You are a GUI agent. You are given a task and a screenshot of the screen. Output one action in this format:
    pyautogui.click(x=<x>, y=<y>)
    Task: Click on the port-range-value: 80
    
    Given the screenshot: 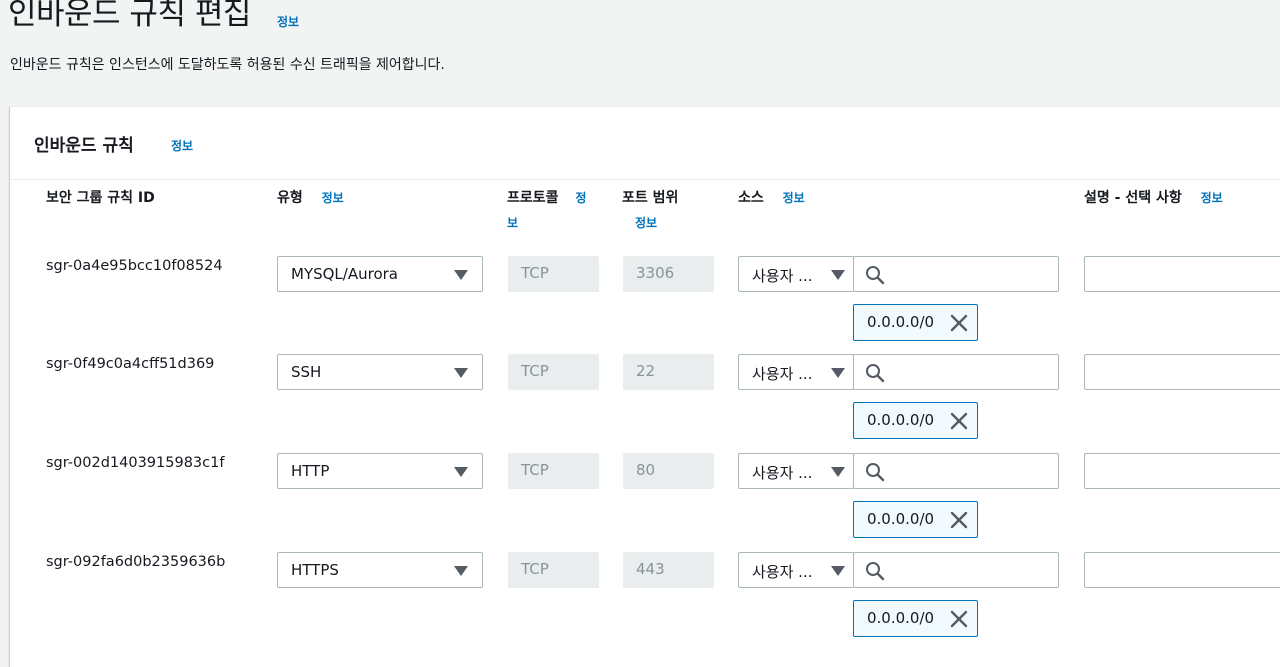 What is the action you would take?
    pyautogui.click(x=646, y=470)
    